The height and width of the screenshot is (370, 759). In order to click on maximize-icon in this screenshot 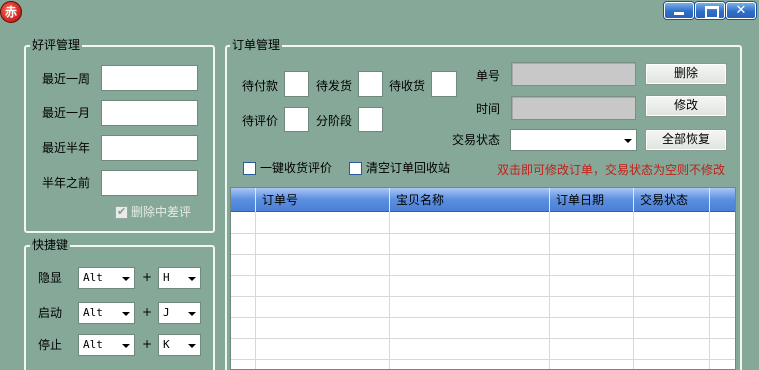, I will do `click(710, 11)`.